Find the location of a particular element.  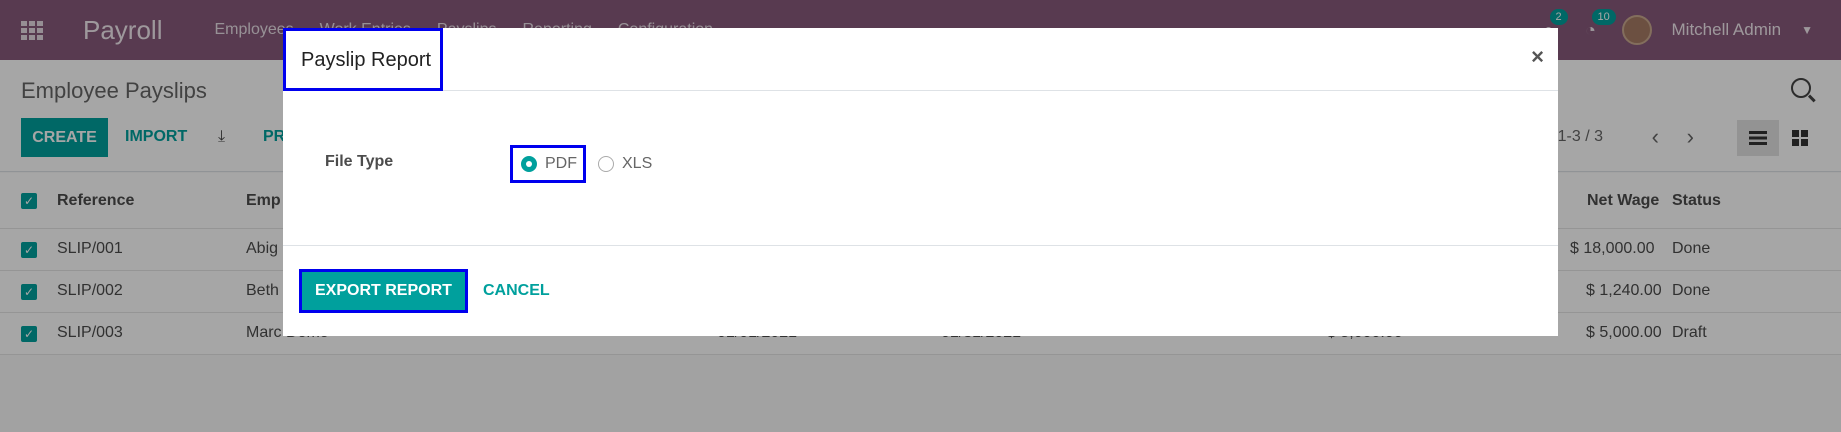

radio-pdf-input is located at coordinates (529, 164).